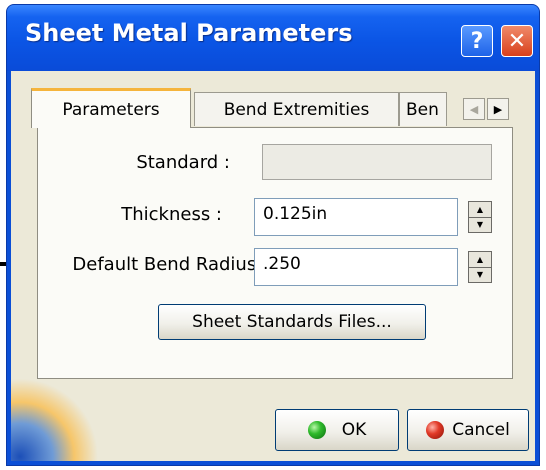 The width and height of the screenshot is (546, 470). I want to click on question-mark-icon: ?, so click(477, 41).